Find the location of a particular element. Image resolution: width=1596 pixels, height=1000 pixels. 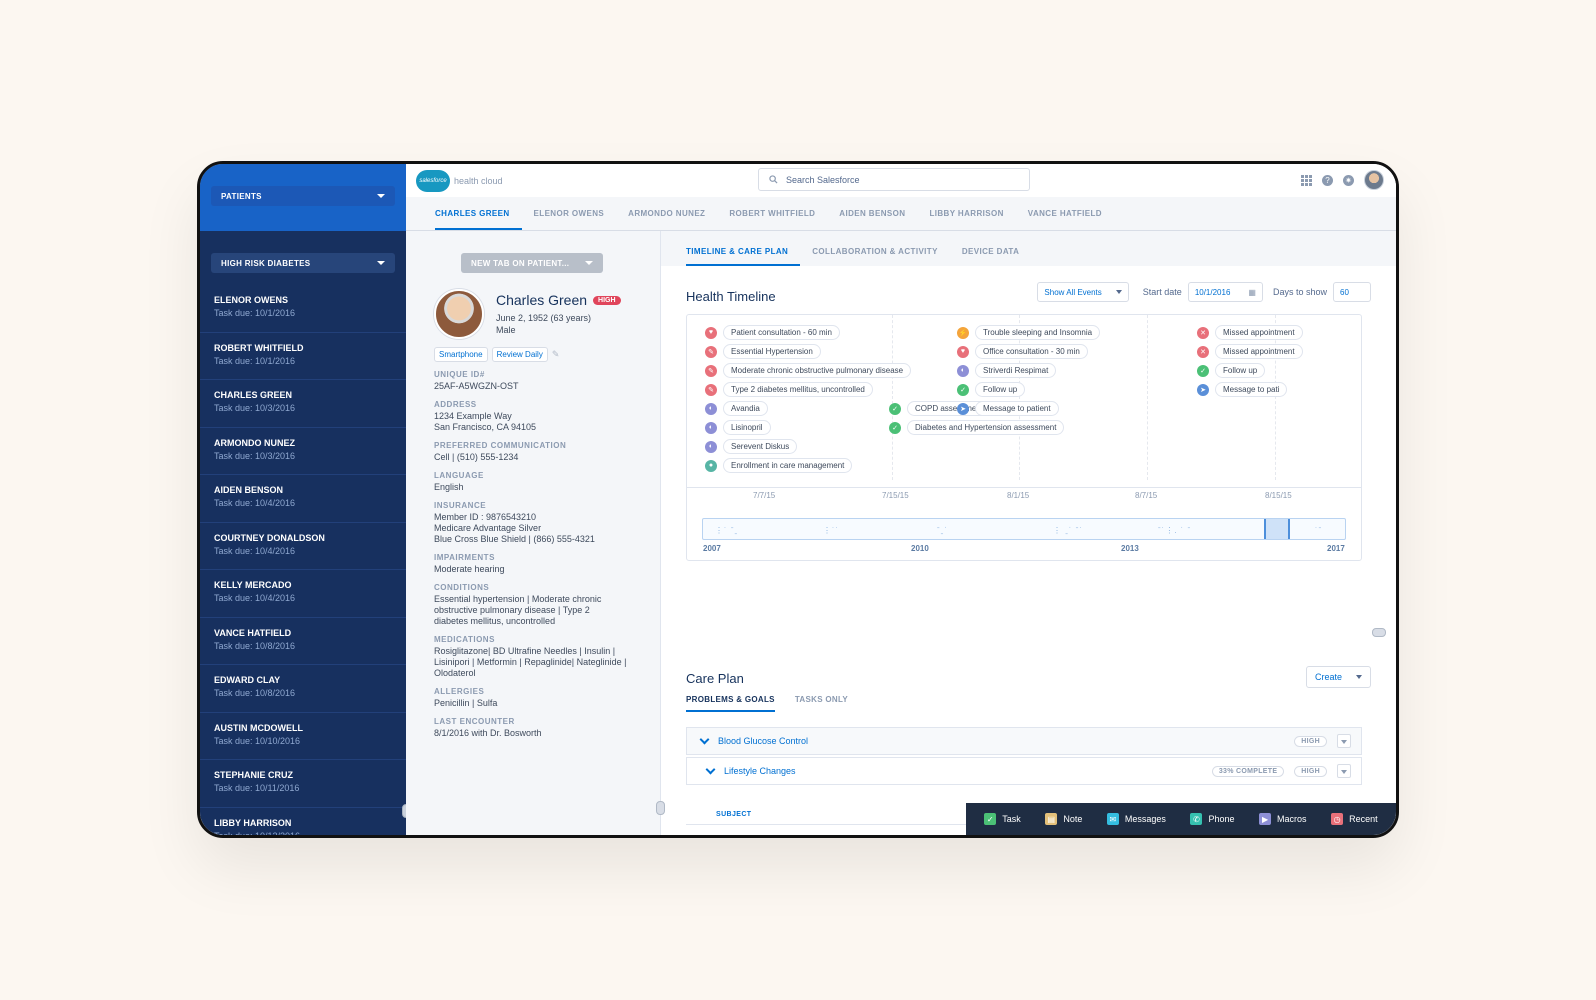

patient-list-name: CHARLES GREEN is located at coordinates (253, 395).